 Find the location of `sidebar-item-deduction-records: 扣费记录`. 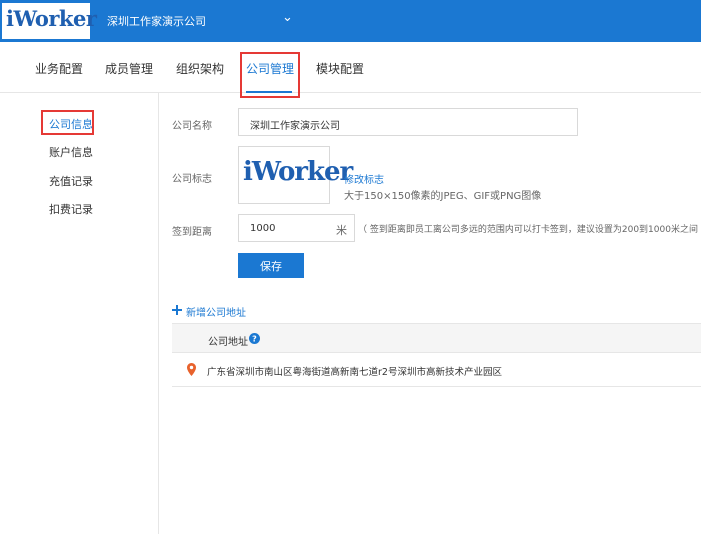

sidebar-item-deduction-records: 扣费记录 is located at coordinates (71, 209).